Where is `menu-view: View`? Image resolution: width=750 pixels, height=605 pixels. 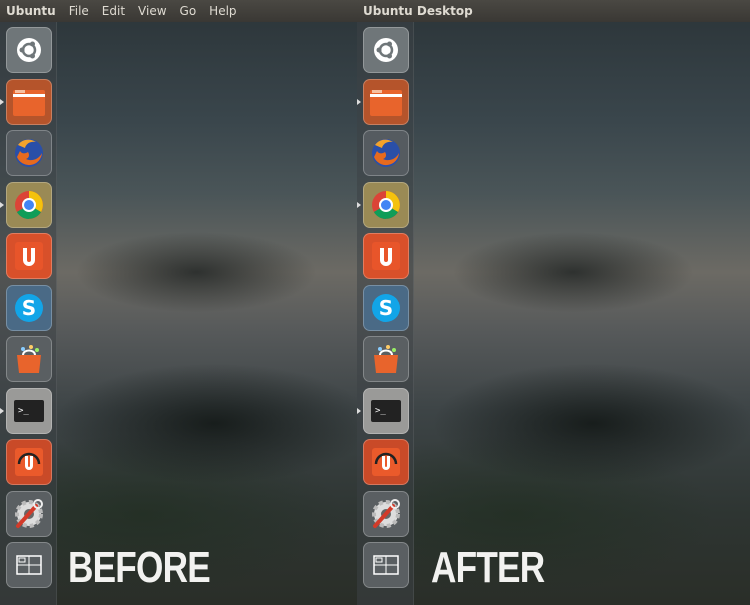 menu-view: View is located at coordinates (152, 11).